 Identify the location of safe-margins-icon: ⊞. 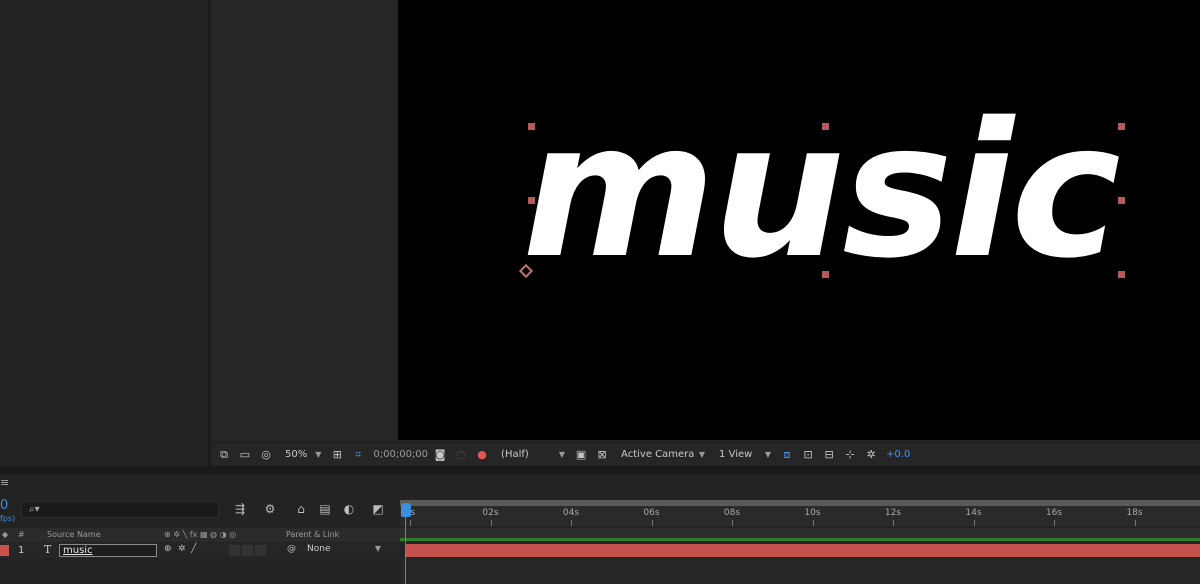
(337, 455).